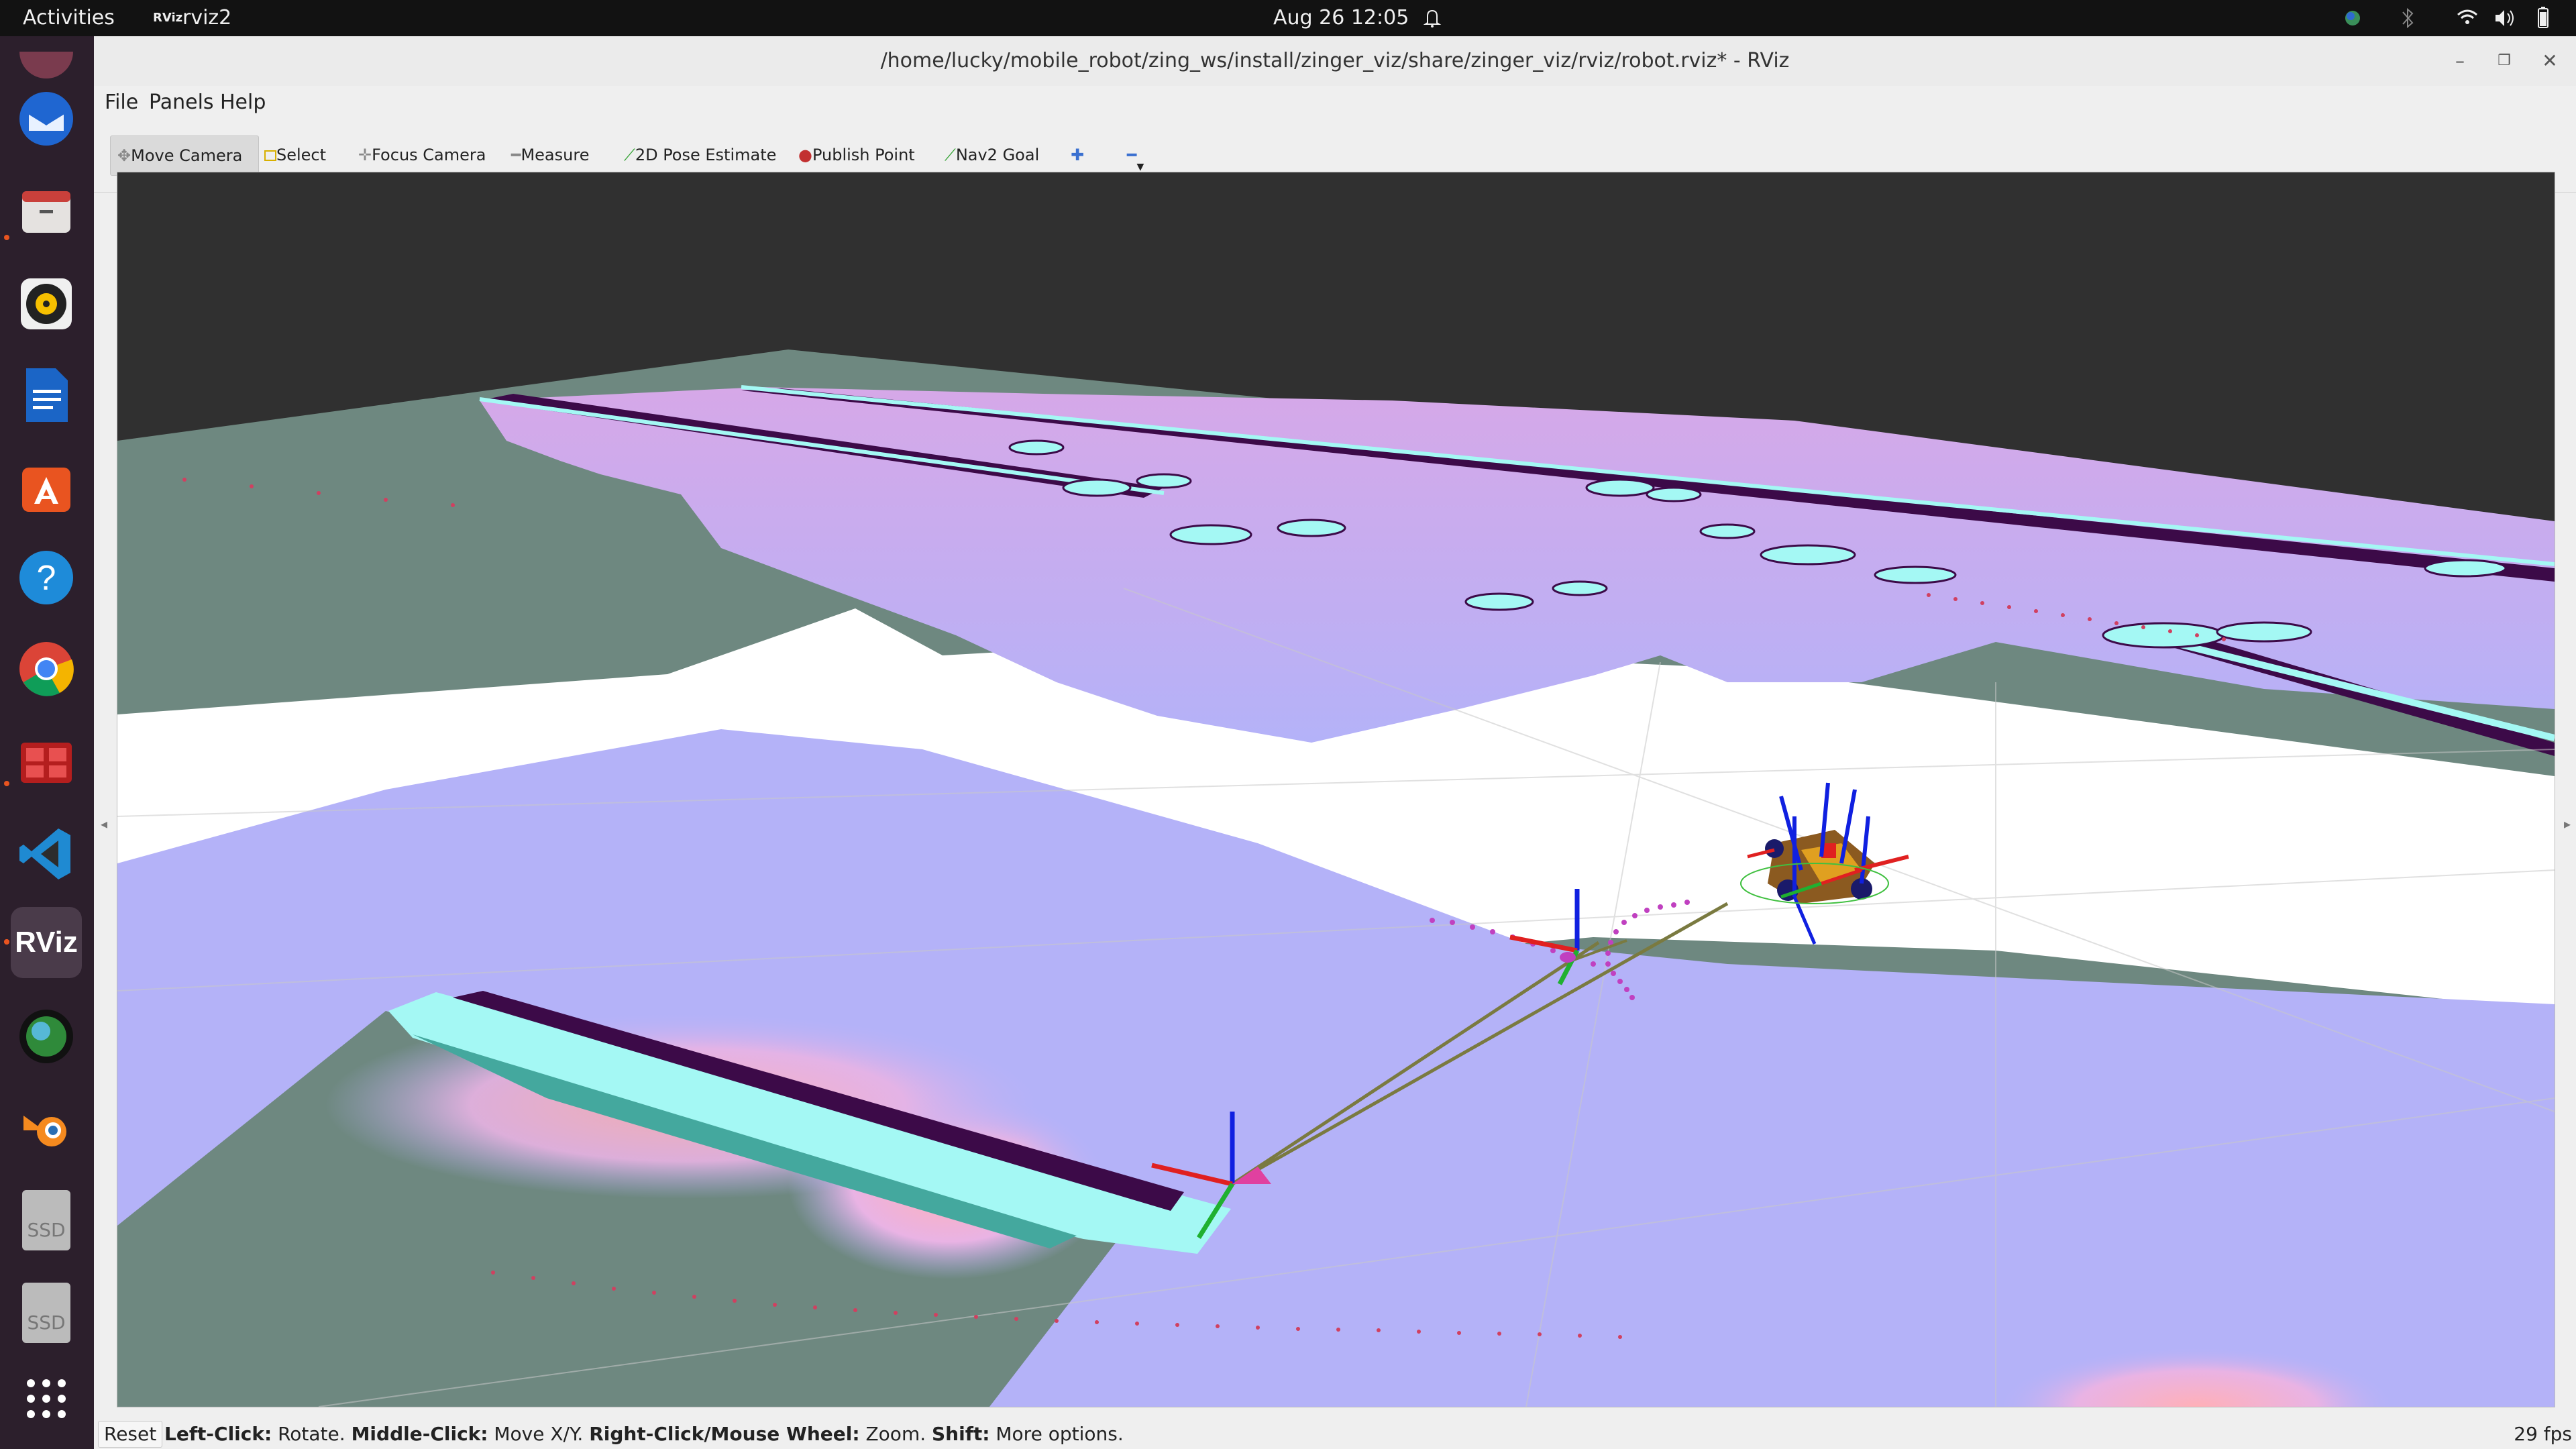  What do you see at coordinates (2460, 61) in the screenshot?
I see `minimize-icon: –` at bounding box center [2460, 61].